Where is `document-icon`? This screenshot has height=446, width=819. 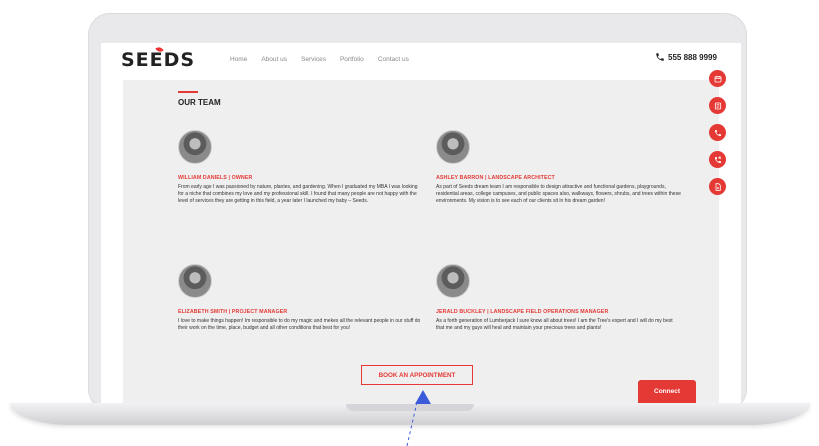 document-icon is located at coordinates (717, 105).